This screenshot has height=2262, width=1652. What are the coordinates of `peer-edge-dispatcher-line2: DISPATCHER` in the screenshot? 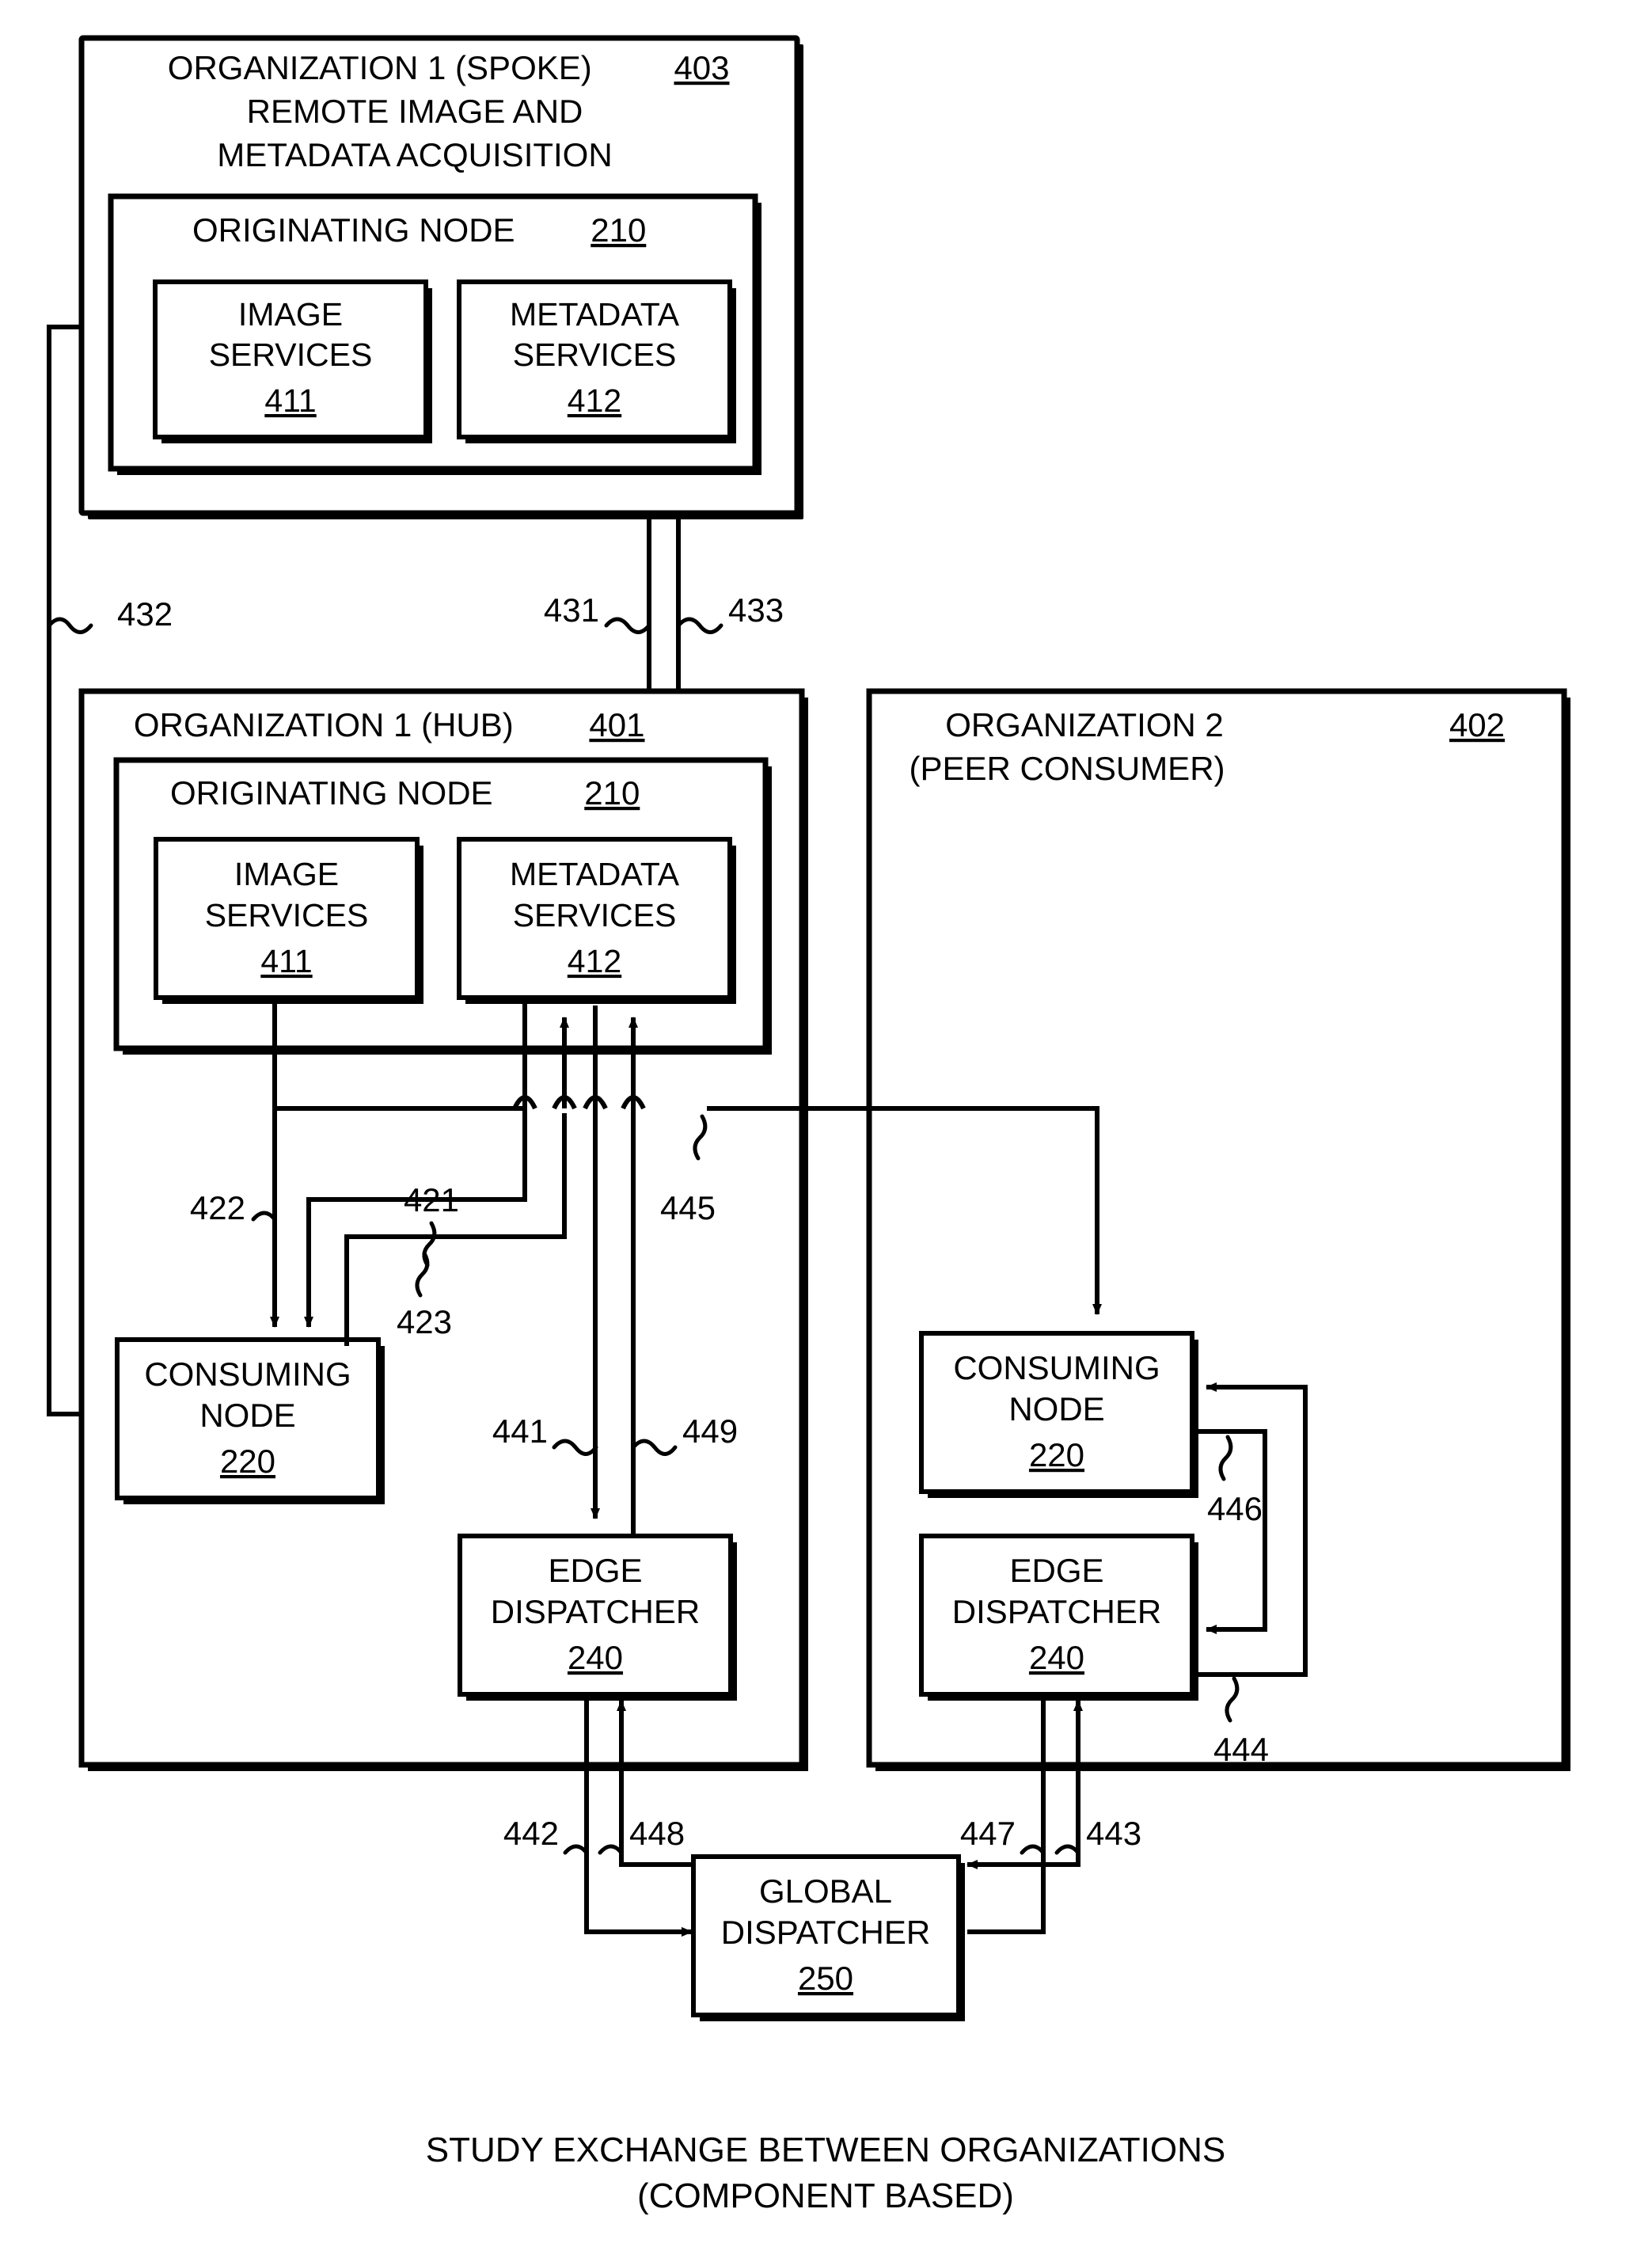 It's located at (1056, 1611).